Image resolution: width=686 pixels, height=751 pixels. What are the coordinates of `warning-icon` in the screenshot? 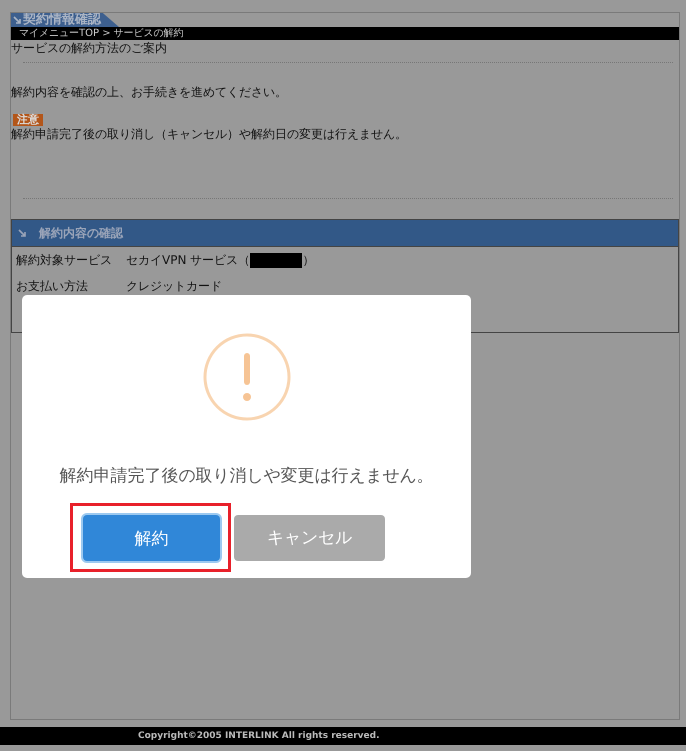 It's located at (246, 377).